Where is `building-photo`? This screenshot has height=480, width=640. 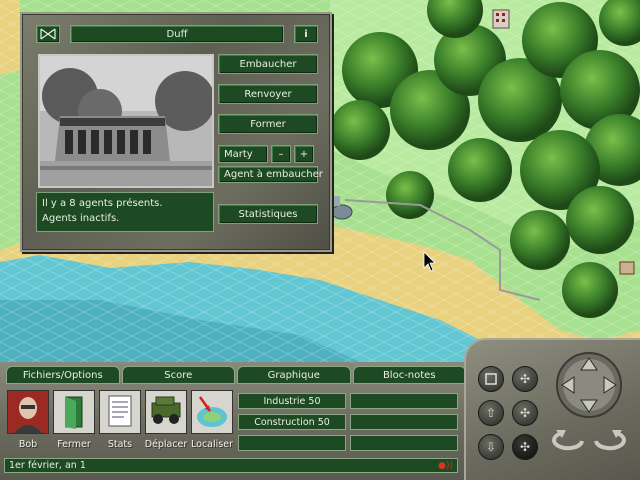 building-photo is located at coordinates (126, 121).